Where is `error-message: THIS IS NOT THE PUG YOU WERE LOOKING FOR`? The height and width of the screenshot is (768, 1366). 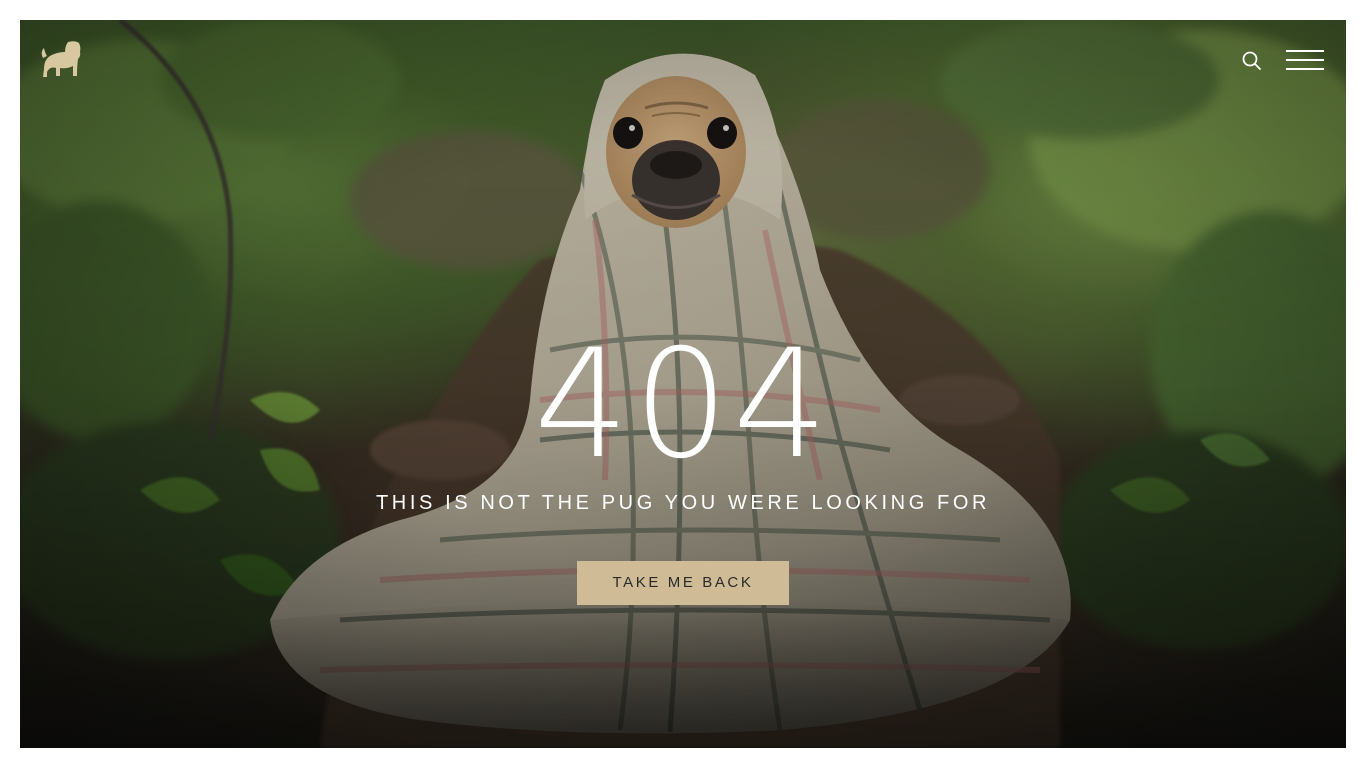 error-message: THIS IS NOT THE PUG YOU WERE LOOKING FOR is located at coordinates (683, 503).